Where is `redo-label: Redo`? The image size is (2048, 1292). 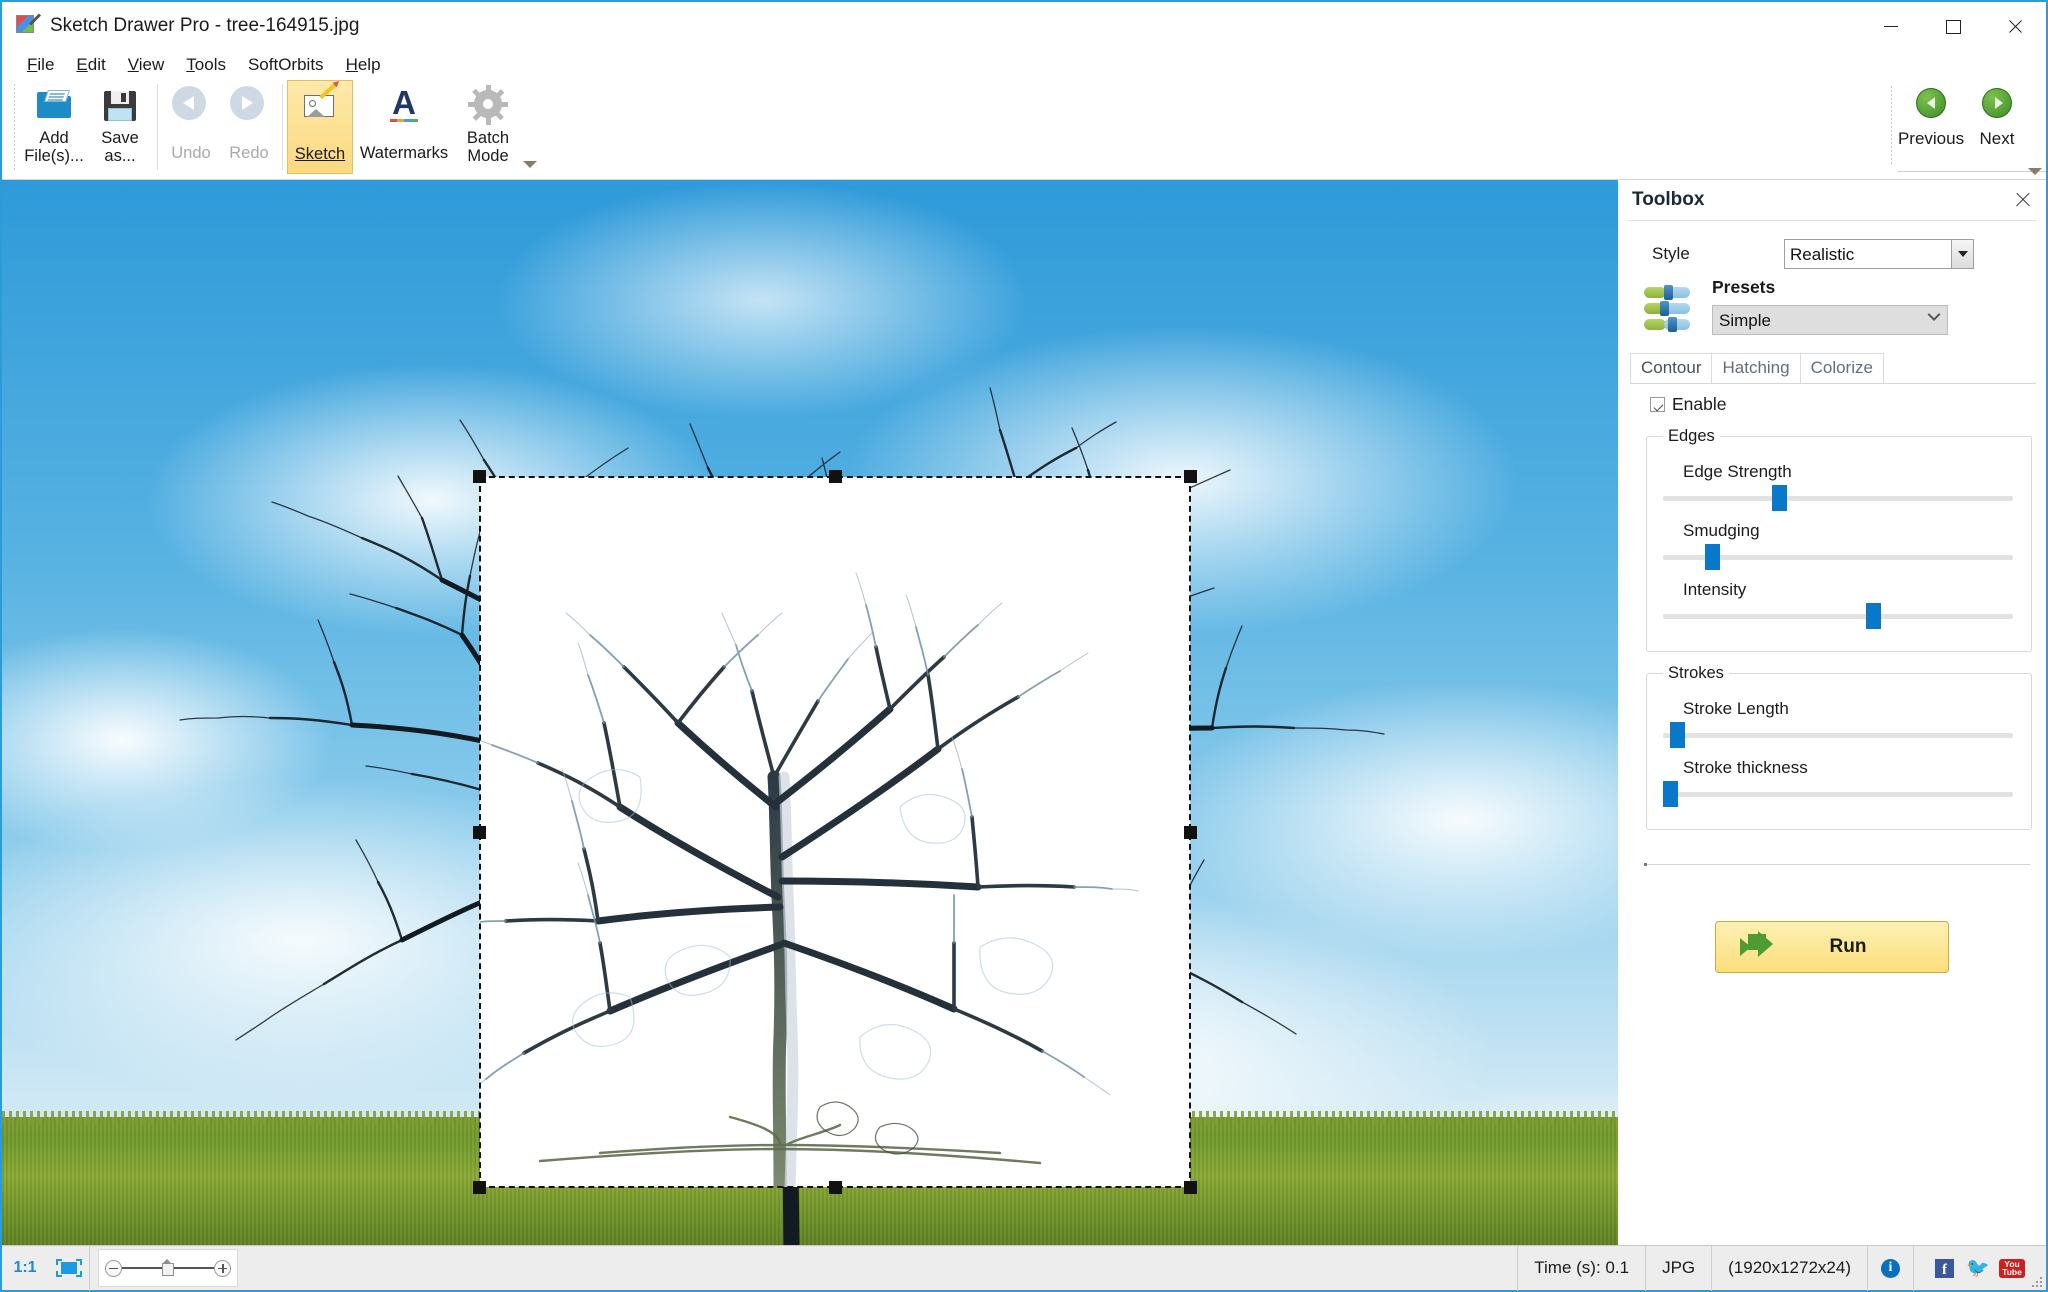 redo-label: Redo is located at coordinates (249, 153).